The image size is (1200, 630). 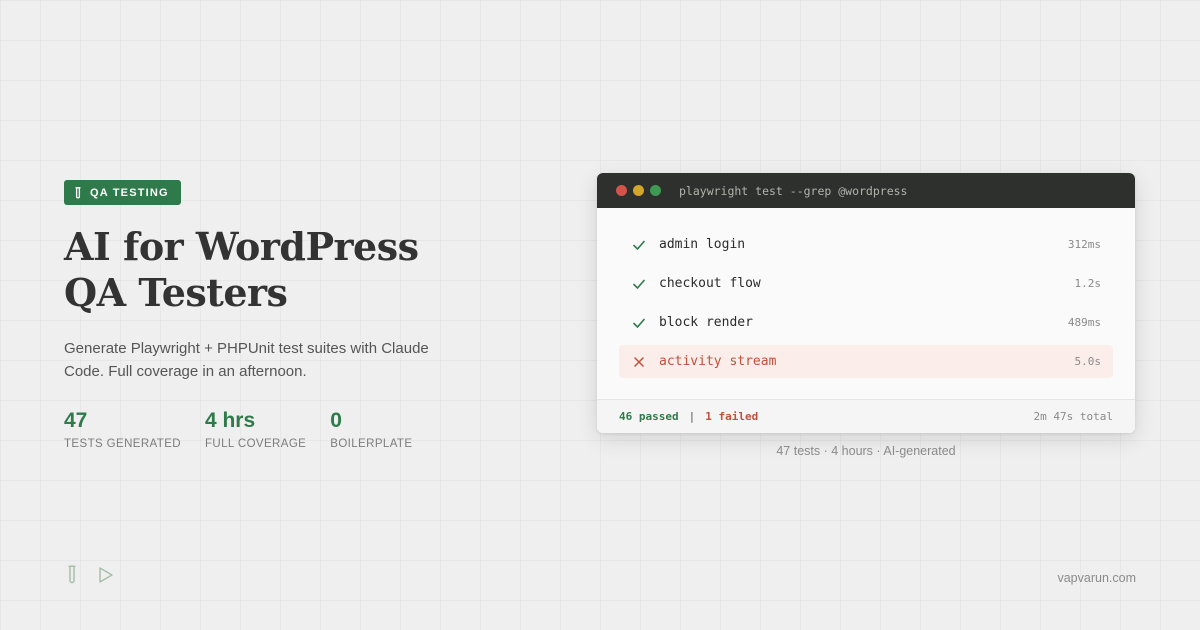 What do you see at coordinates (122, 444) in the screenshot?
I see `stat-label: TESTS GENERATED` at bounding box center [122, 444].